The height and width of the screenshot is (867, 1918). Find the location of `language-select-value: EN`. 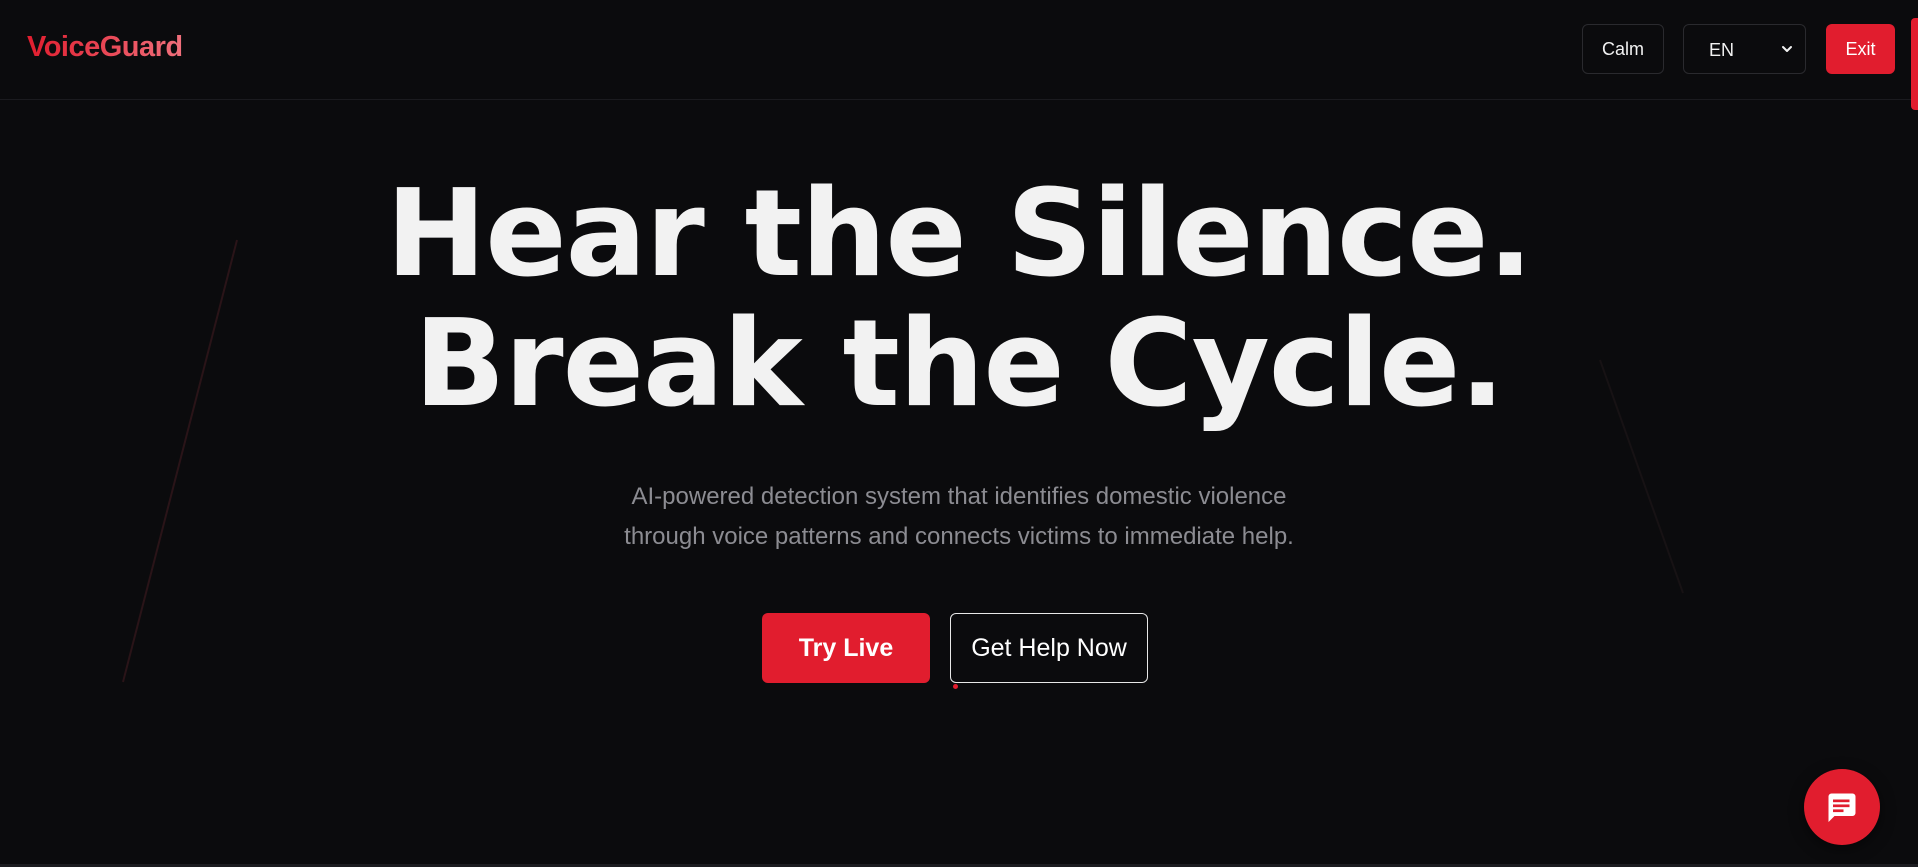

language-select-value: EN is located at coordinates (1722, 50).